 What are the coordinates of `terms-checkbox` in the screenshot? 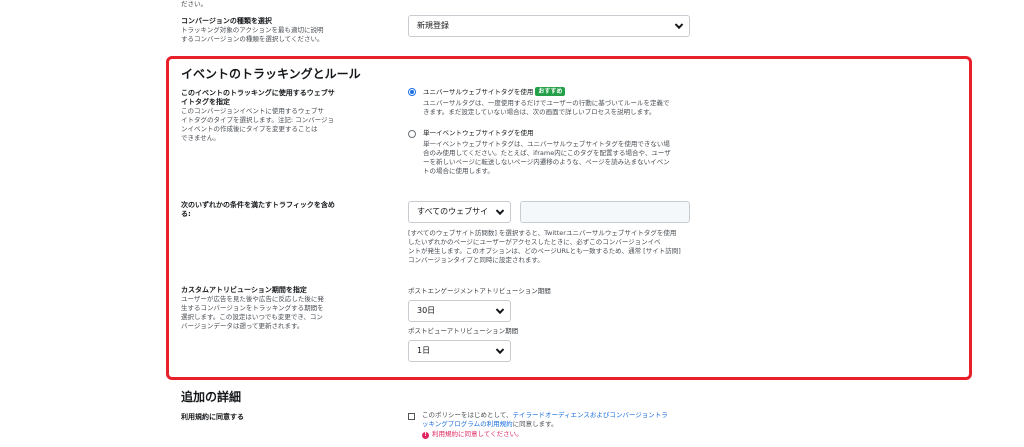 It's located at (411, 416).